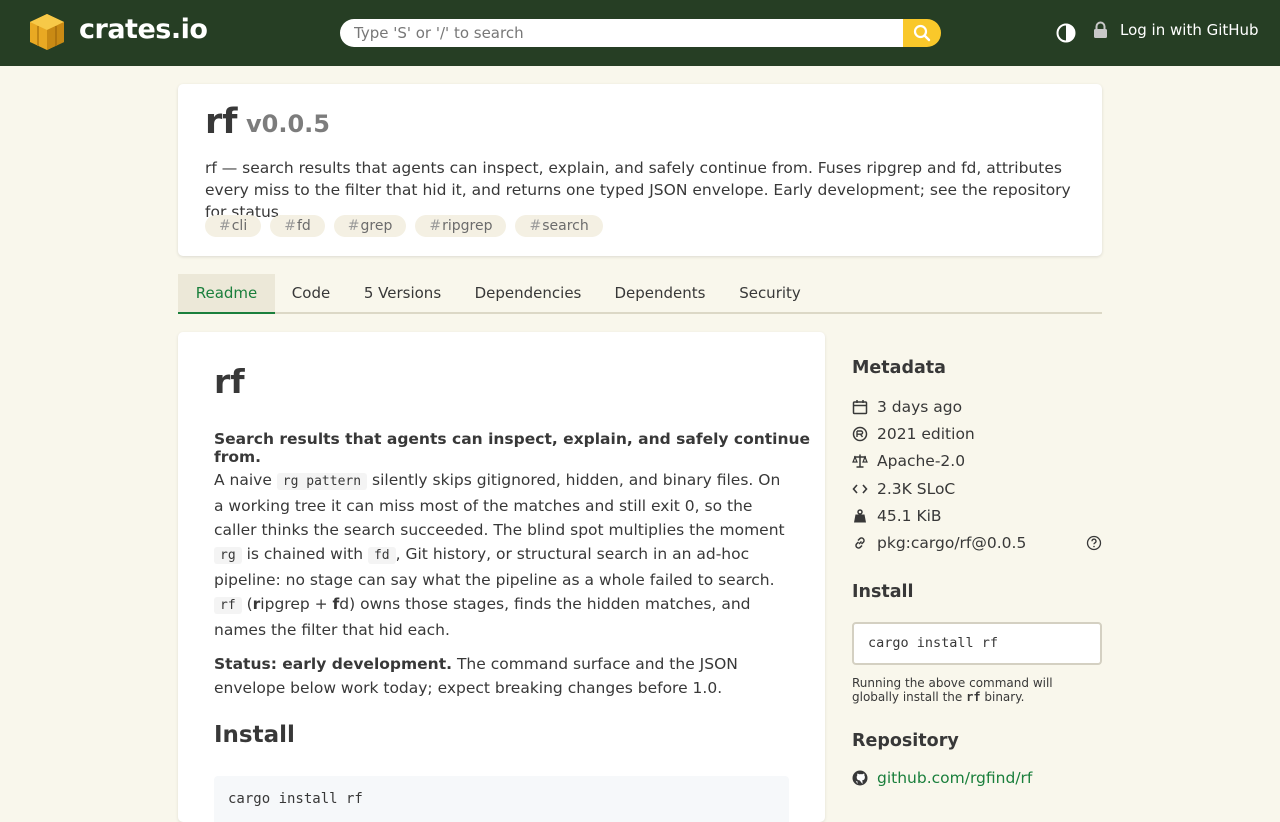 Image resolution: width=1280 pixels, height=822 pixels. I want to click on meta-sloc: 2.3K SLoC, so click(903, 489).